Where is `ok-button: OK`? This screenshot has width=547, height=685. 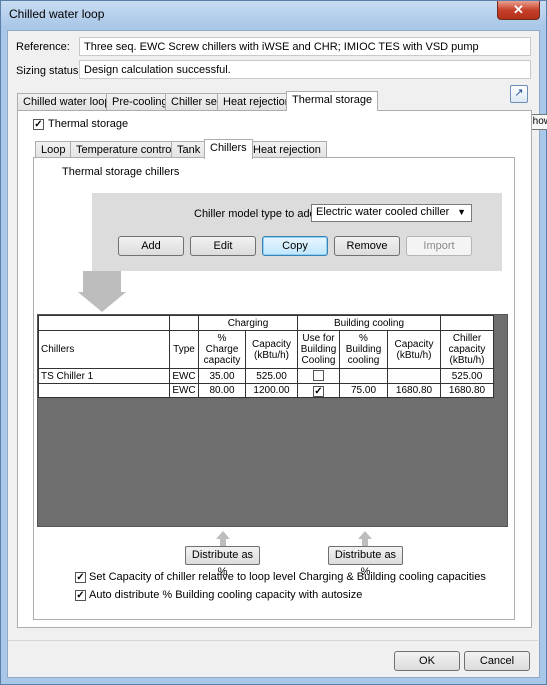 ok-button: OK is located at coordinates (427, 661).